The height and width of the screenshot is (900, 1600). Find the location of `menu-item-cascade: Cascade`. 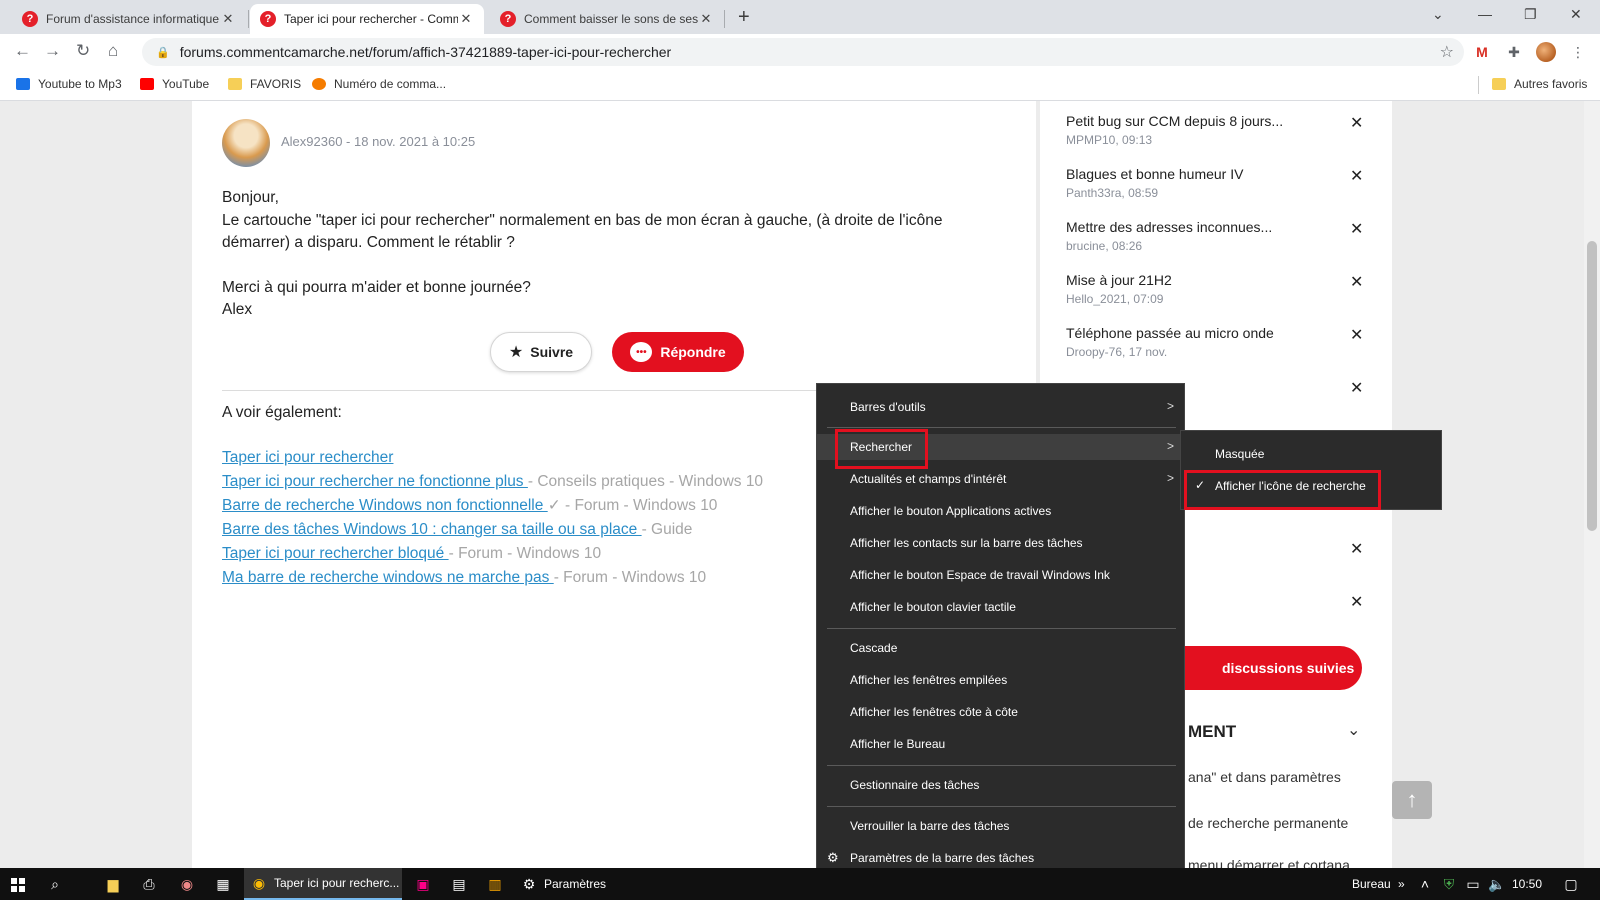

menu-item-cascade: Cascade is located at coordinates (1001, 648).